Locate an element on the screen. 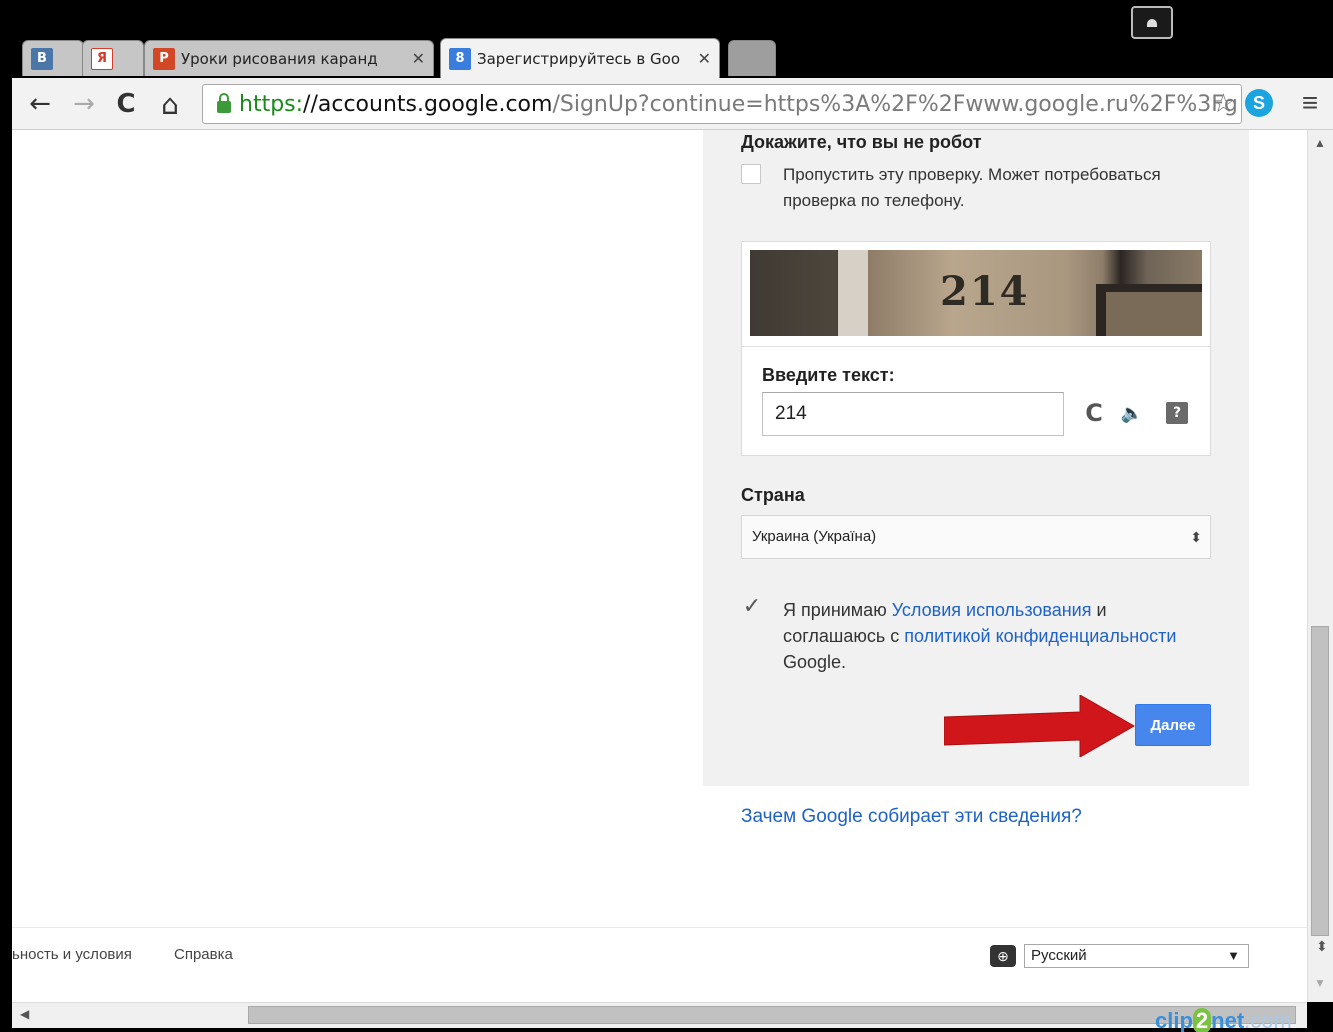  watermark-text: 2 is located at coordinates (1202, 1020).